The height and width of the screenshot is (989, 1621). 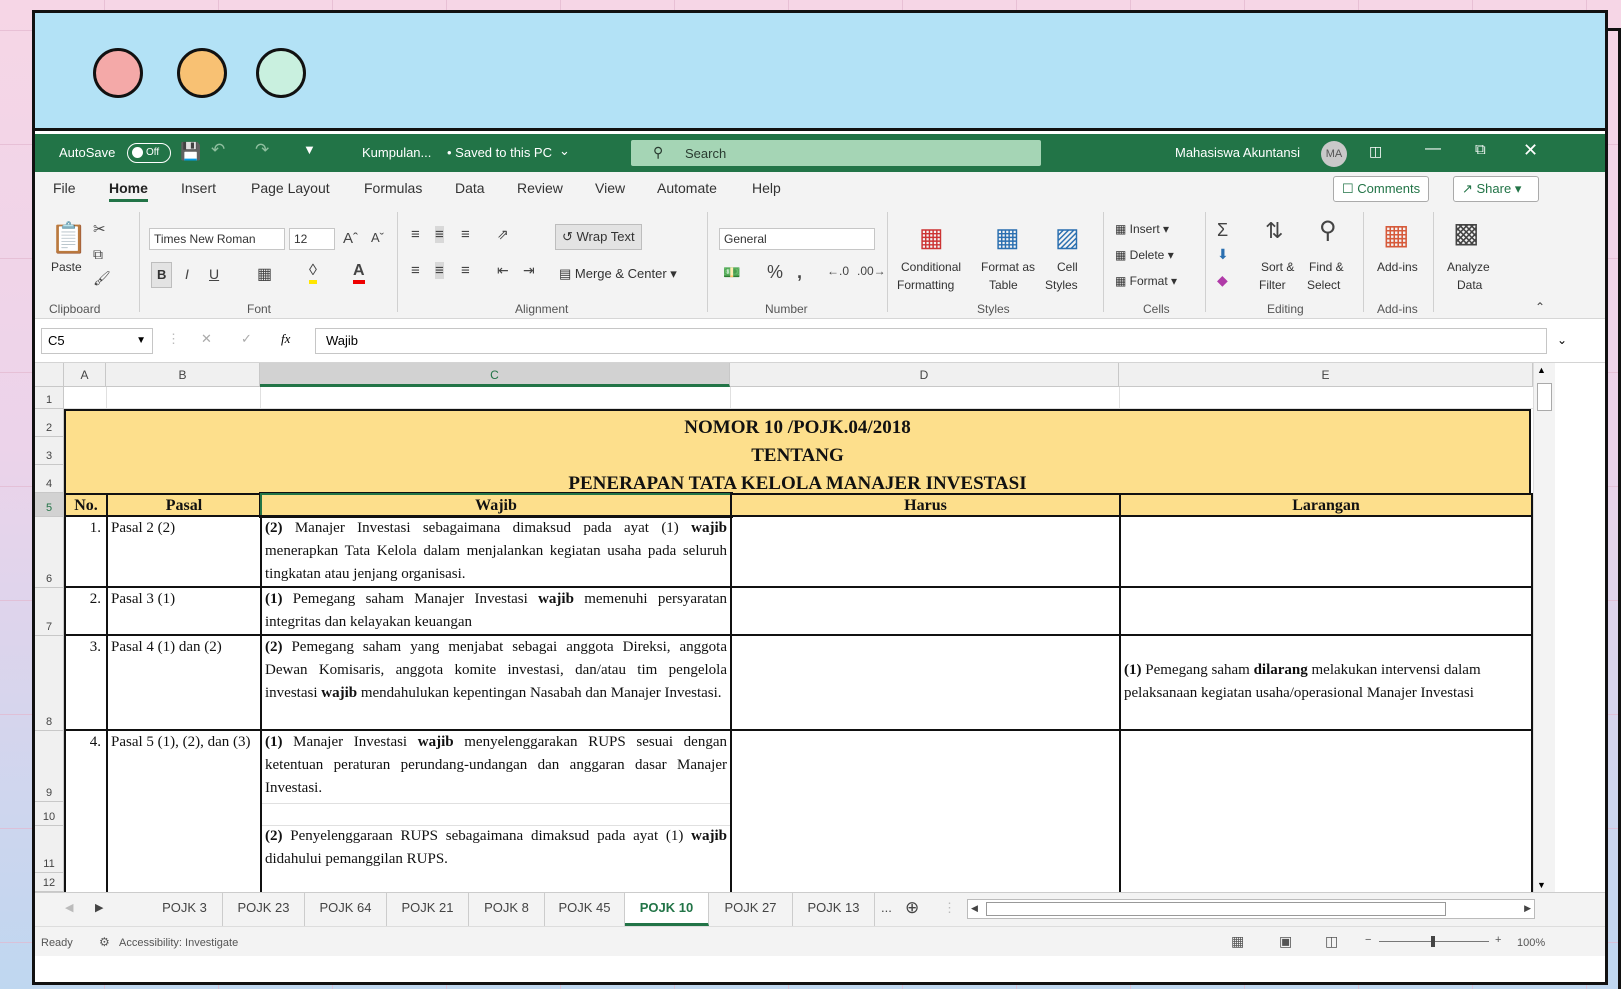 What do you see at coordinates (85, 599) in the screenshot?
I see `cell-no-2: 2.` at bounding box center [85, 599].